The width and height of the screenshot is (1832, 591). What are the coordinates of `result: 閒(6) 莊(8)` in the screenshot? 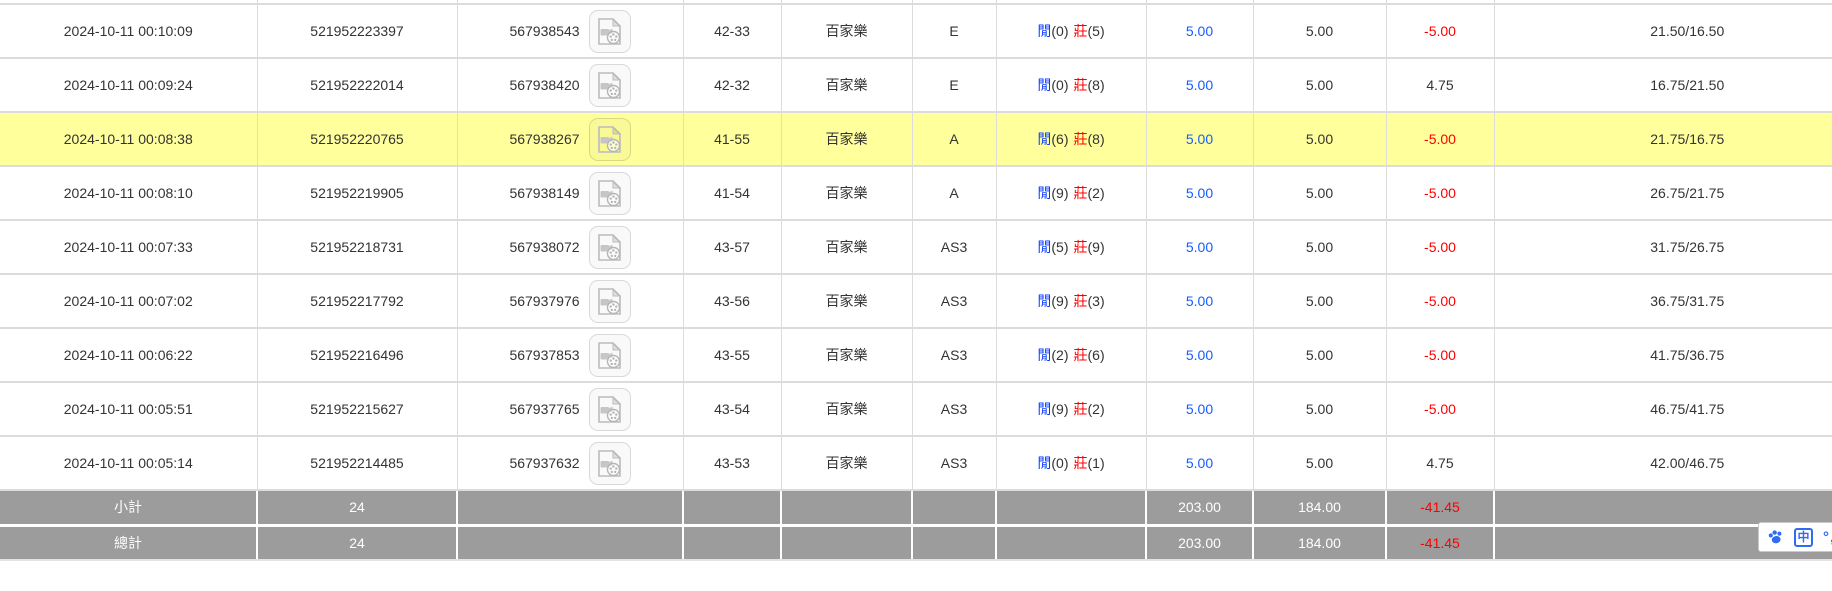 It's located at (1071, 139).